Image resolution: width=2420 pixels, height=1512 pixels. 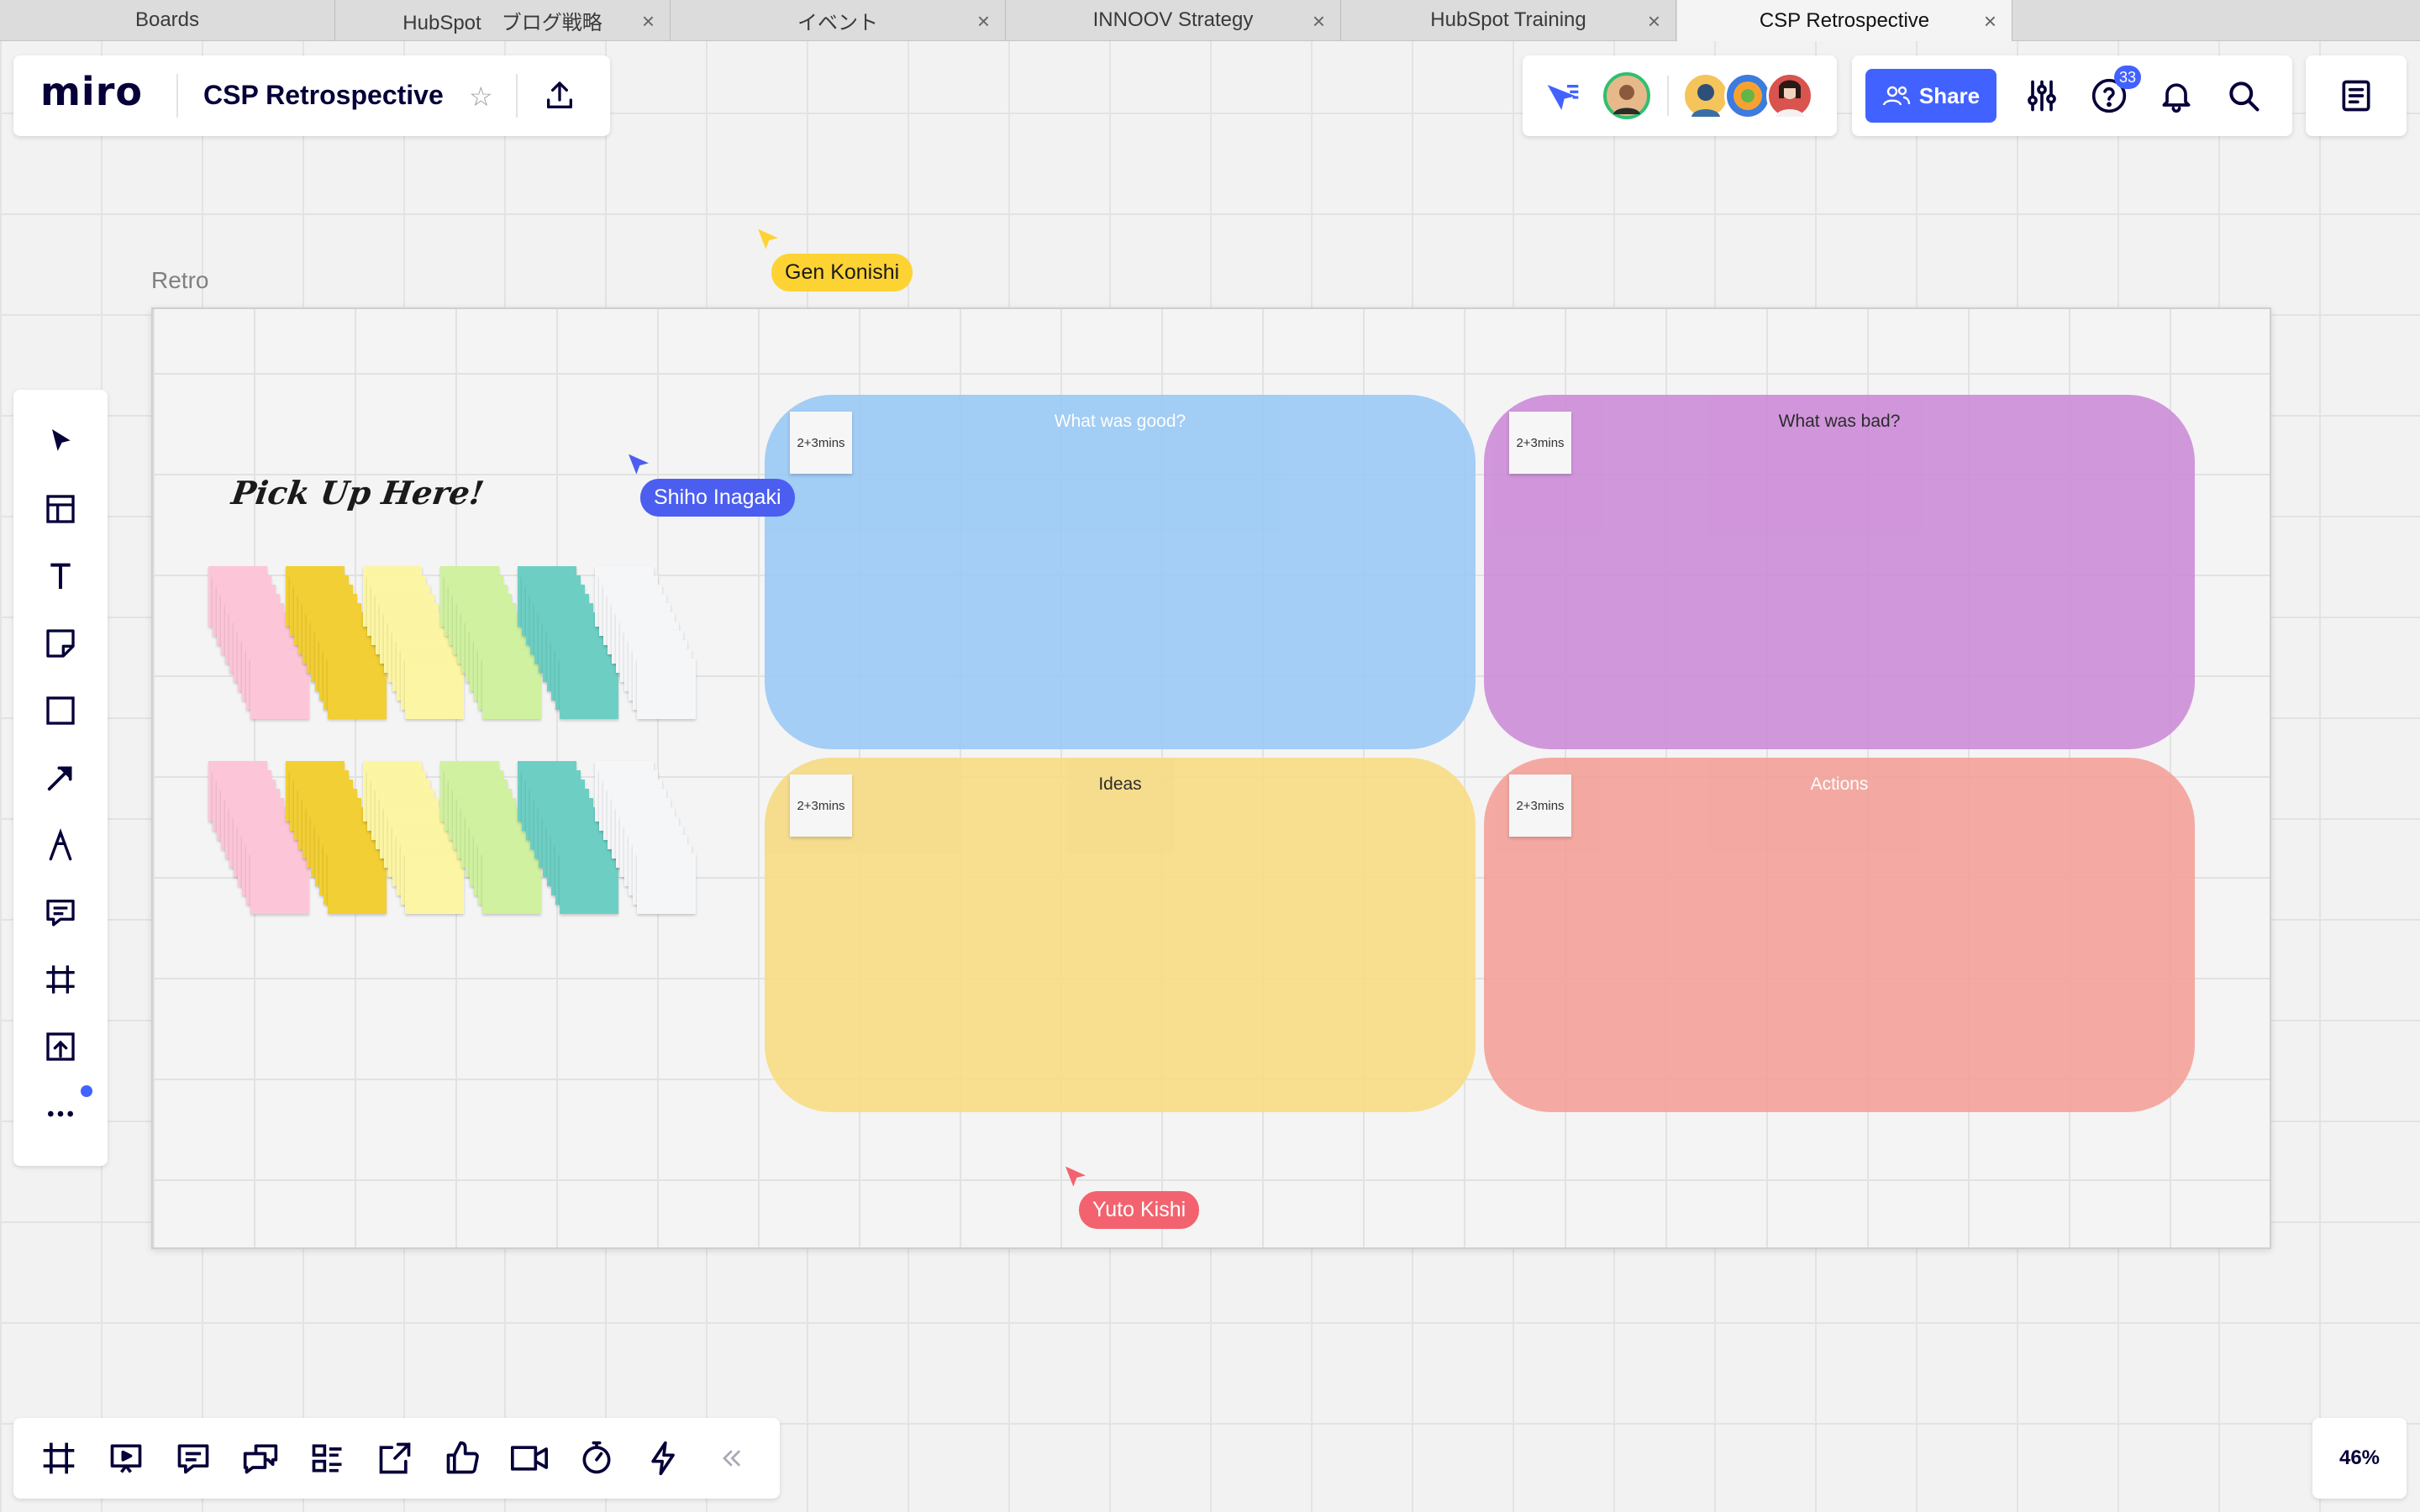 I want to click on browser-tab-event: イベント ×, so click(x=839, y=20).